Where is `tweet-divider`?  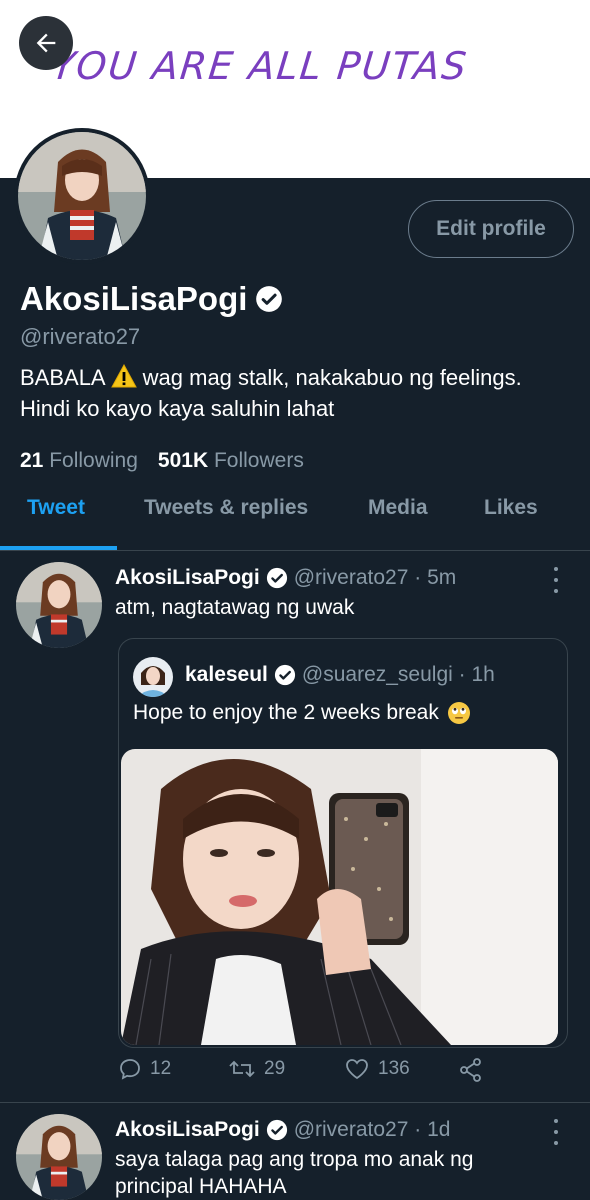
tweet-divider is located at coordinates (295, 1102).